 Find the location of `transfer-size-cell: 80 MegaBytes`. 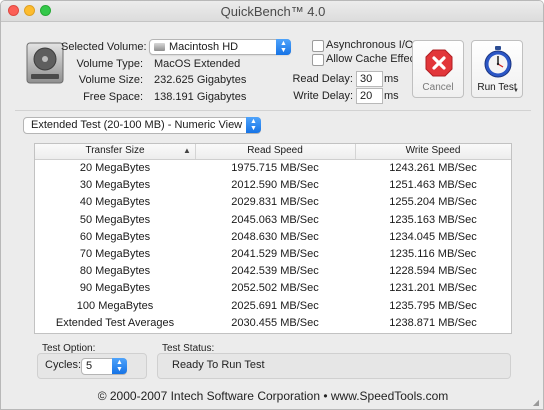

transfer-size-cell: 80 MegaBytes is located at coordinates (115, 271).